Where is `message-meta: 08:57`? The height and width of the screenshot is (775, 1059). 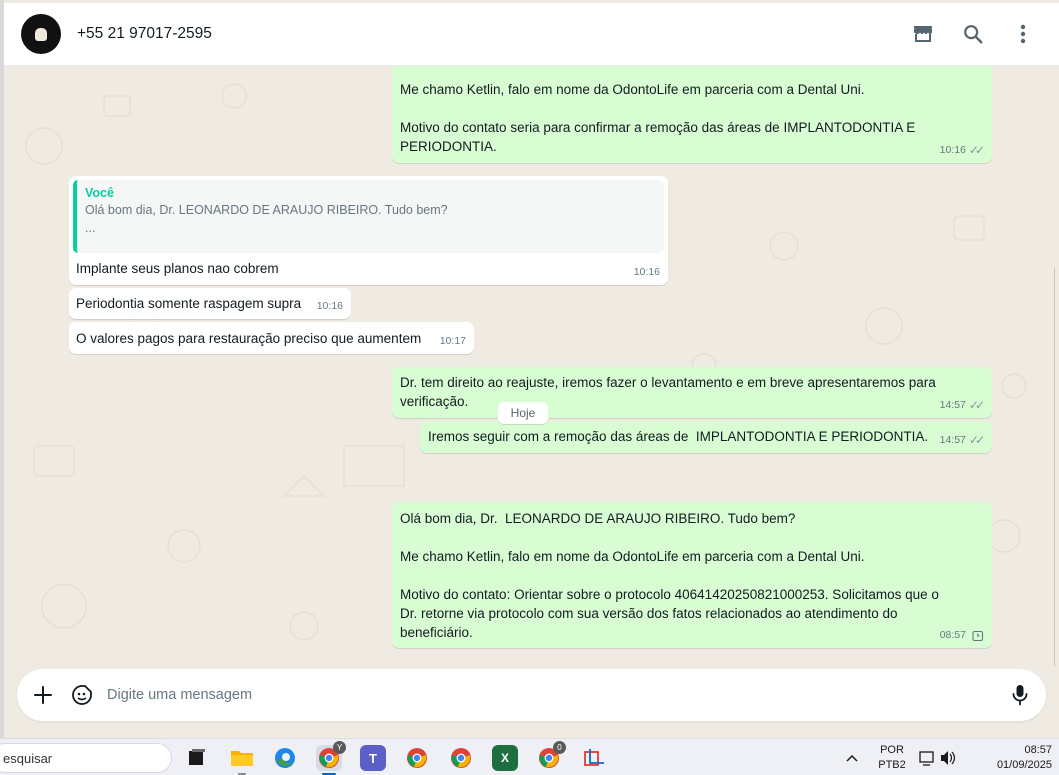
message-meta: 08:57 is located at coordinates (962, 635).